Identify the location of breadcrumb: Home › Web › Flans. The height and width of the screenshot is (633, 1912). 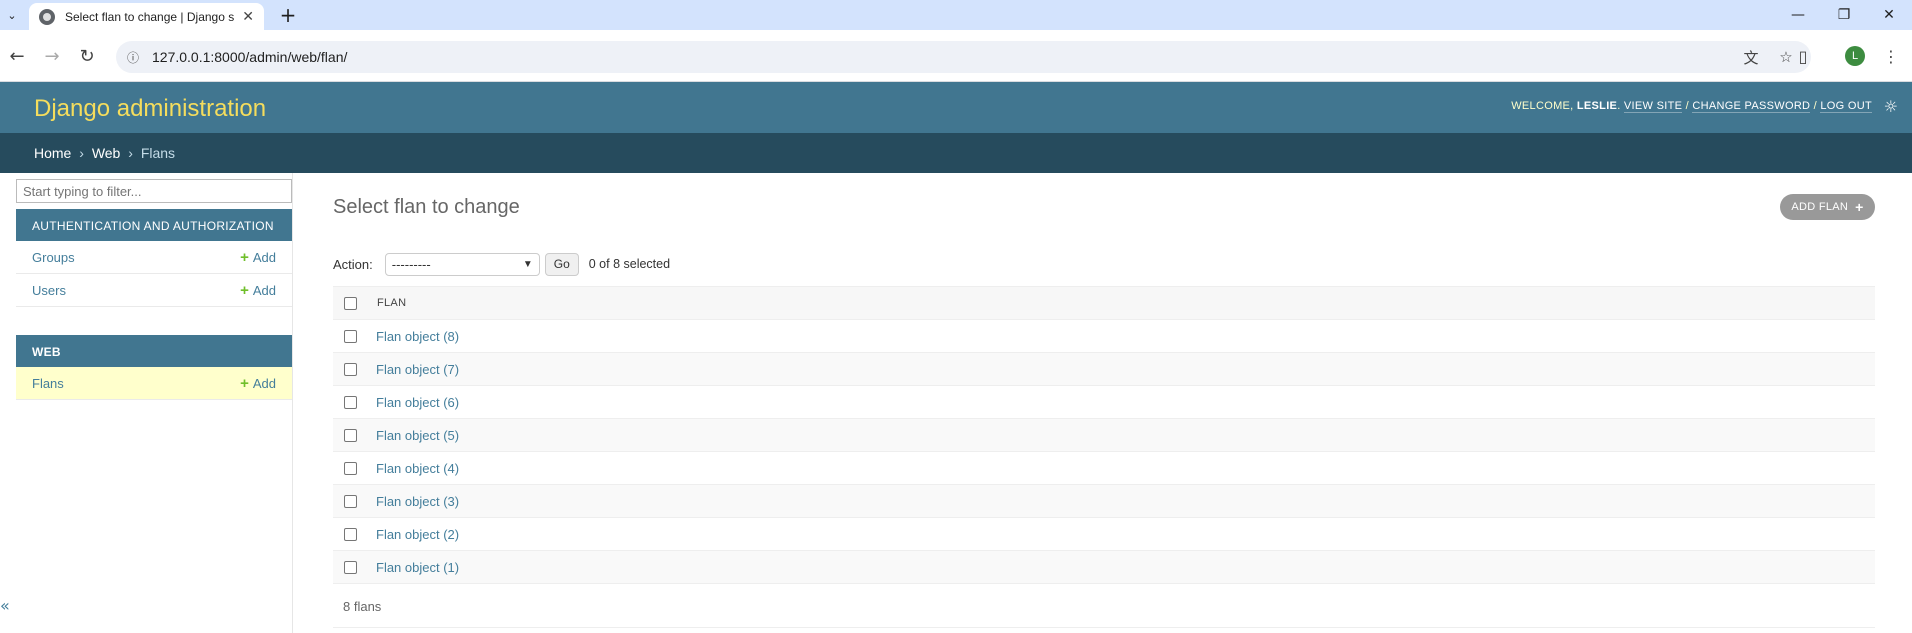
(956, 153).